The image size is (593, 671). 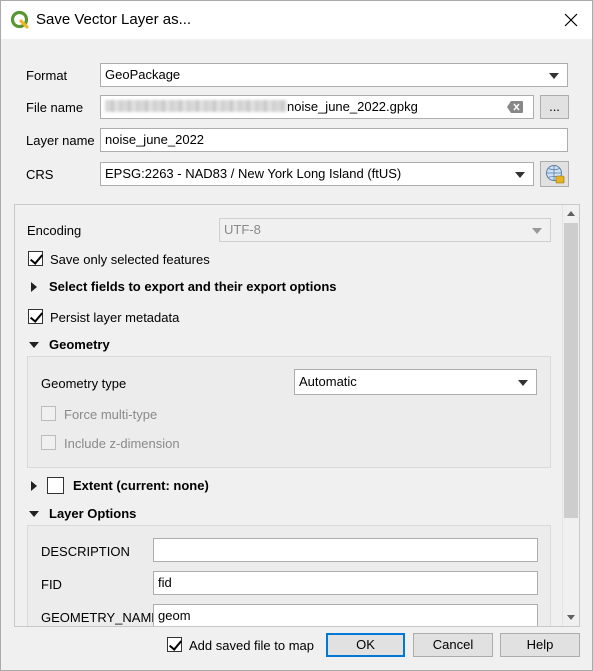 I want to click on option-value: geom, so click(x=174, y=615).